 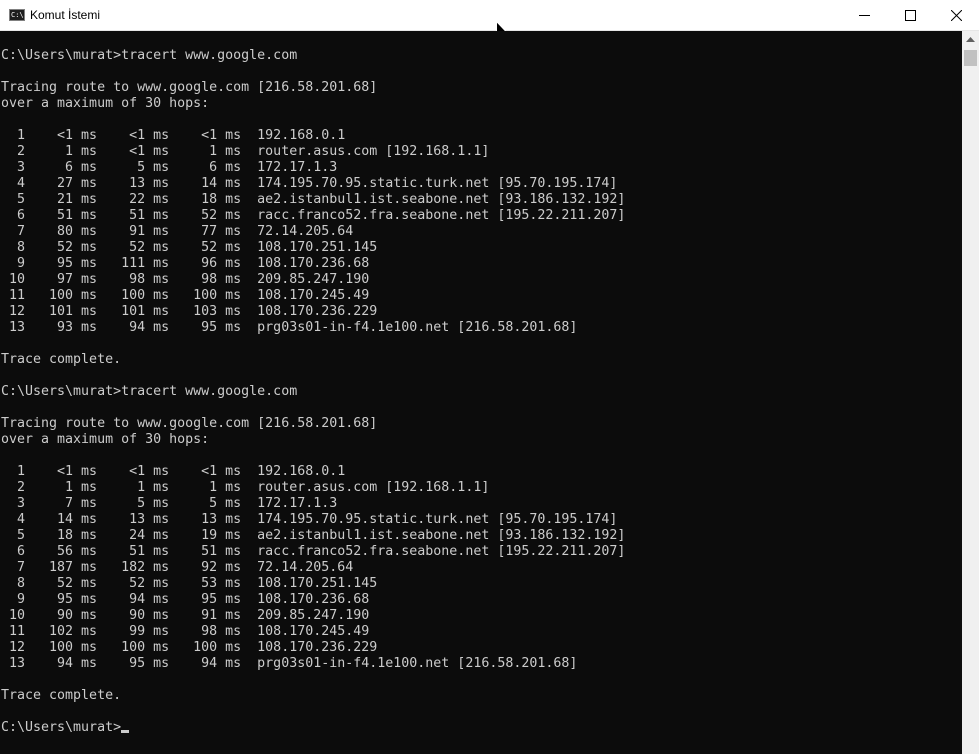 I want to click on console-line: 7 80 ms 91 ms 77 ms 72.14.205.64, so click(x=177, y=231).